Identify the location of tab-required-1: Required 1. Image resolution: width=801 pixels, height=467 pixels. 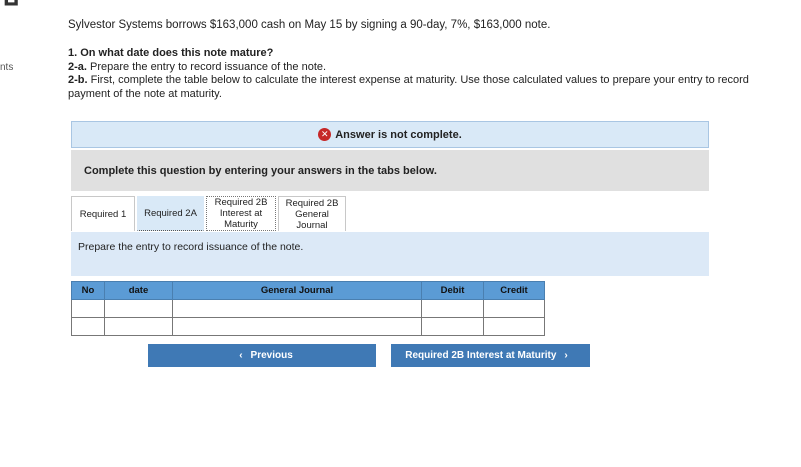
(103, 213).